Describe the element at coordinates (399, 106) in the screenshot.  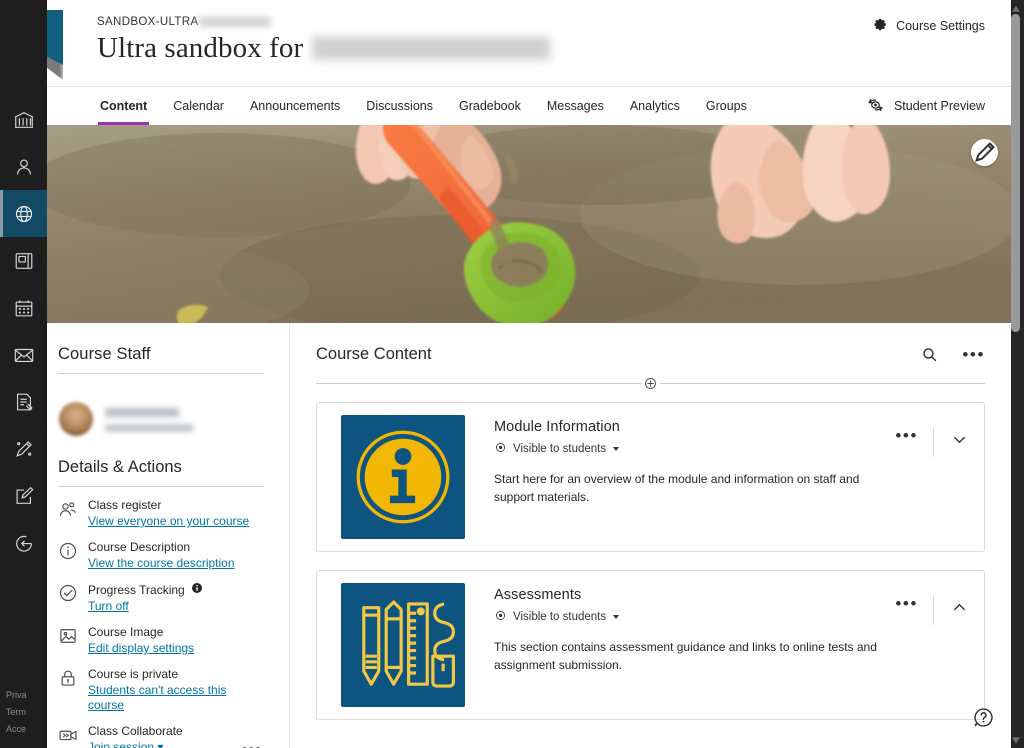
I see `tab-discussions: Discussions` at that location.